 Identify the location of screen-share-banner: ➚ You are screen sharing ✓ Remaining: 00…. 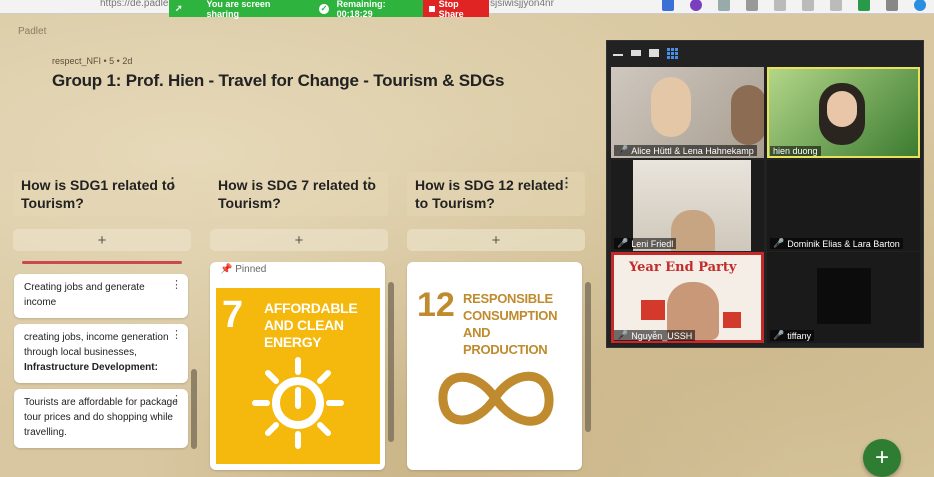
(329, 9).